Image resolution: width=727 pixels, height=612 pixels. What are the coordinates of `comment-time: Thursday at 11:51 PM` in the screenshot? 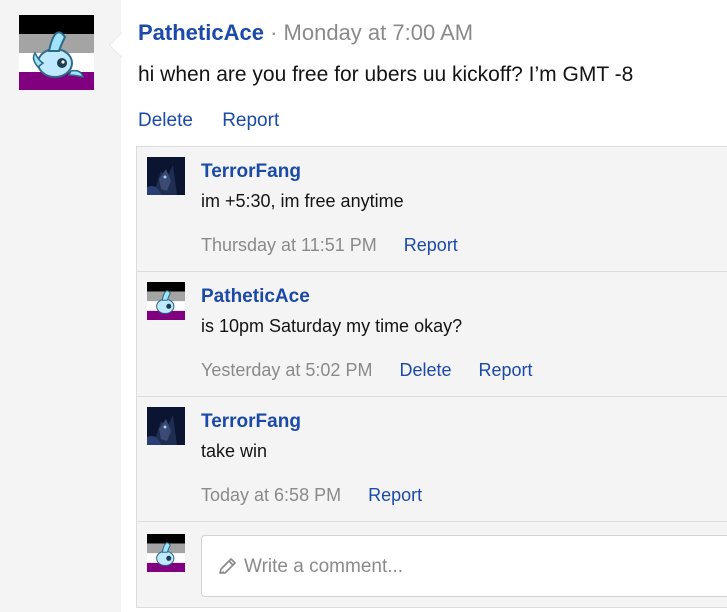 It's located at (289, 245).